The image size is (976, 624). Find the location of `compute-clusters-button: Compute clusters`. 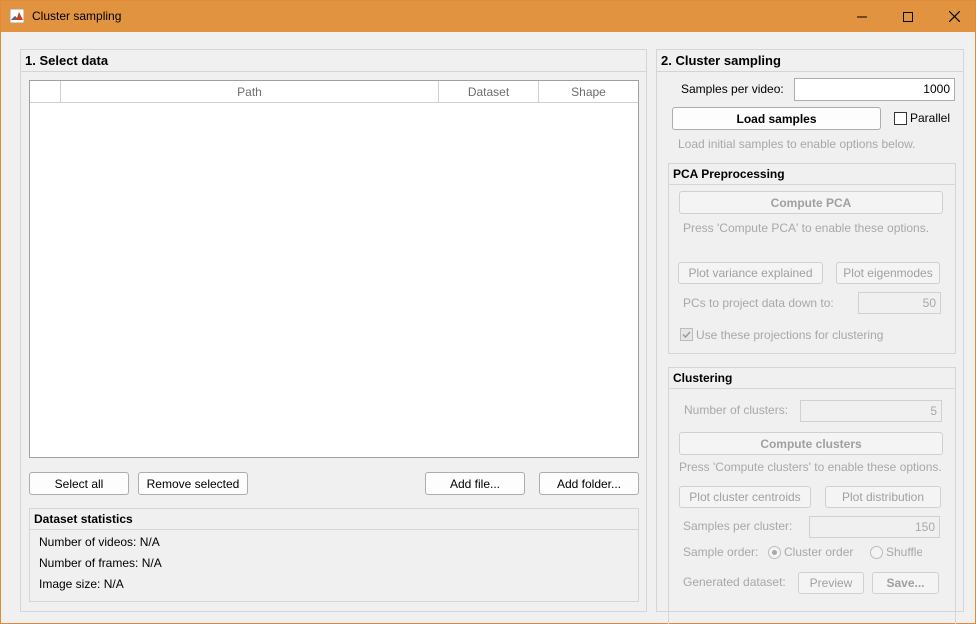

compute-clusters-button: Compute clusters is located at coordinates (811, 443).